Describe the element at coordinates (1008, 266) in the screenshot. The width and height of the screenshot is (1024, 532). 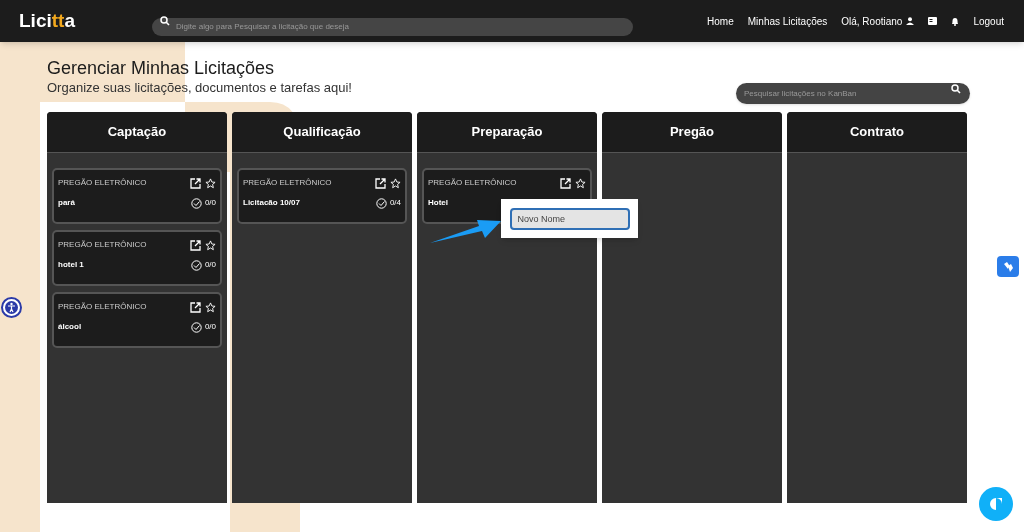
I see `sign-language-button` at that location.